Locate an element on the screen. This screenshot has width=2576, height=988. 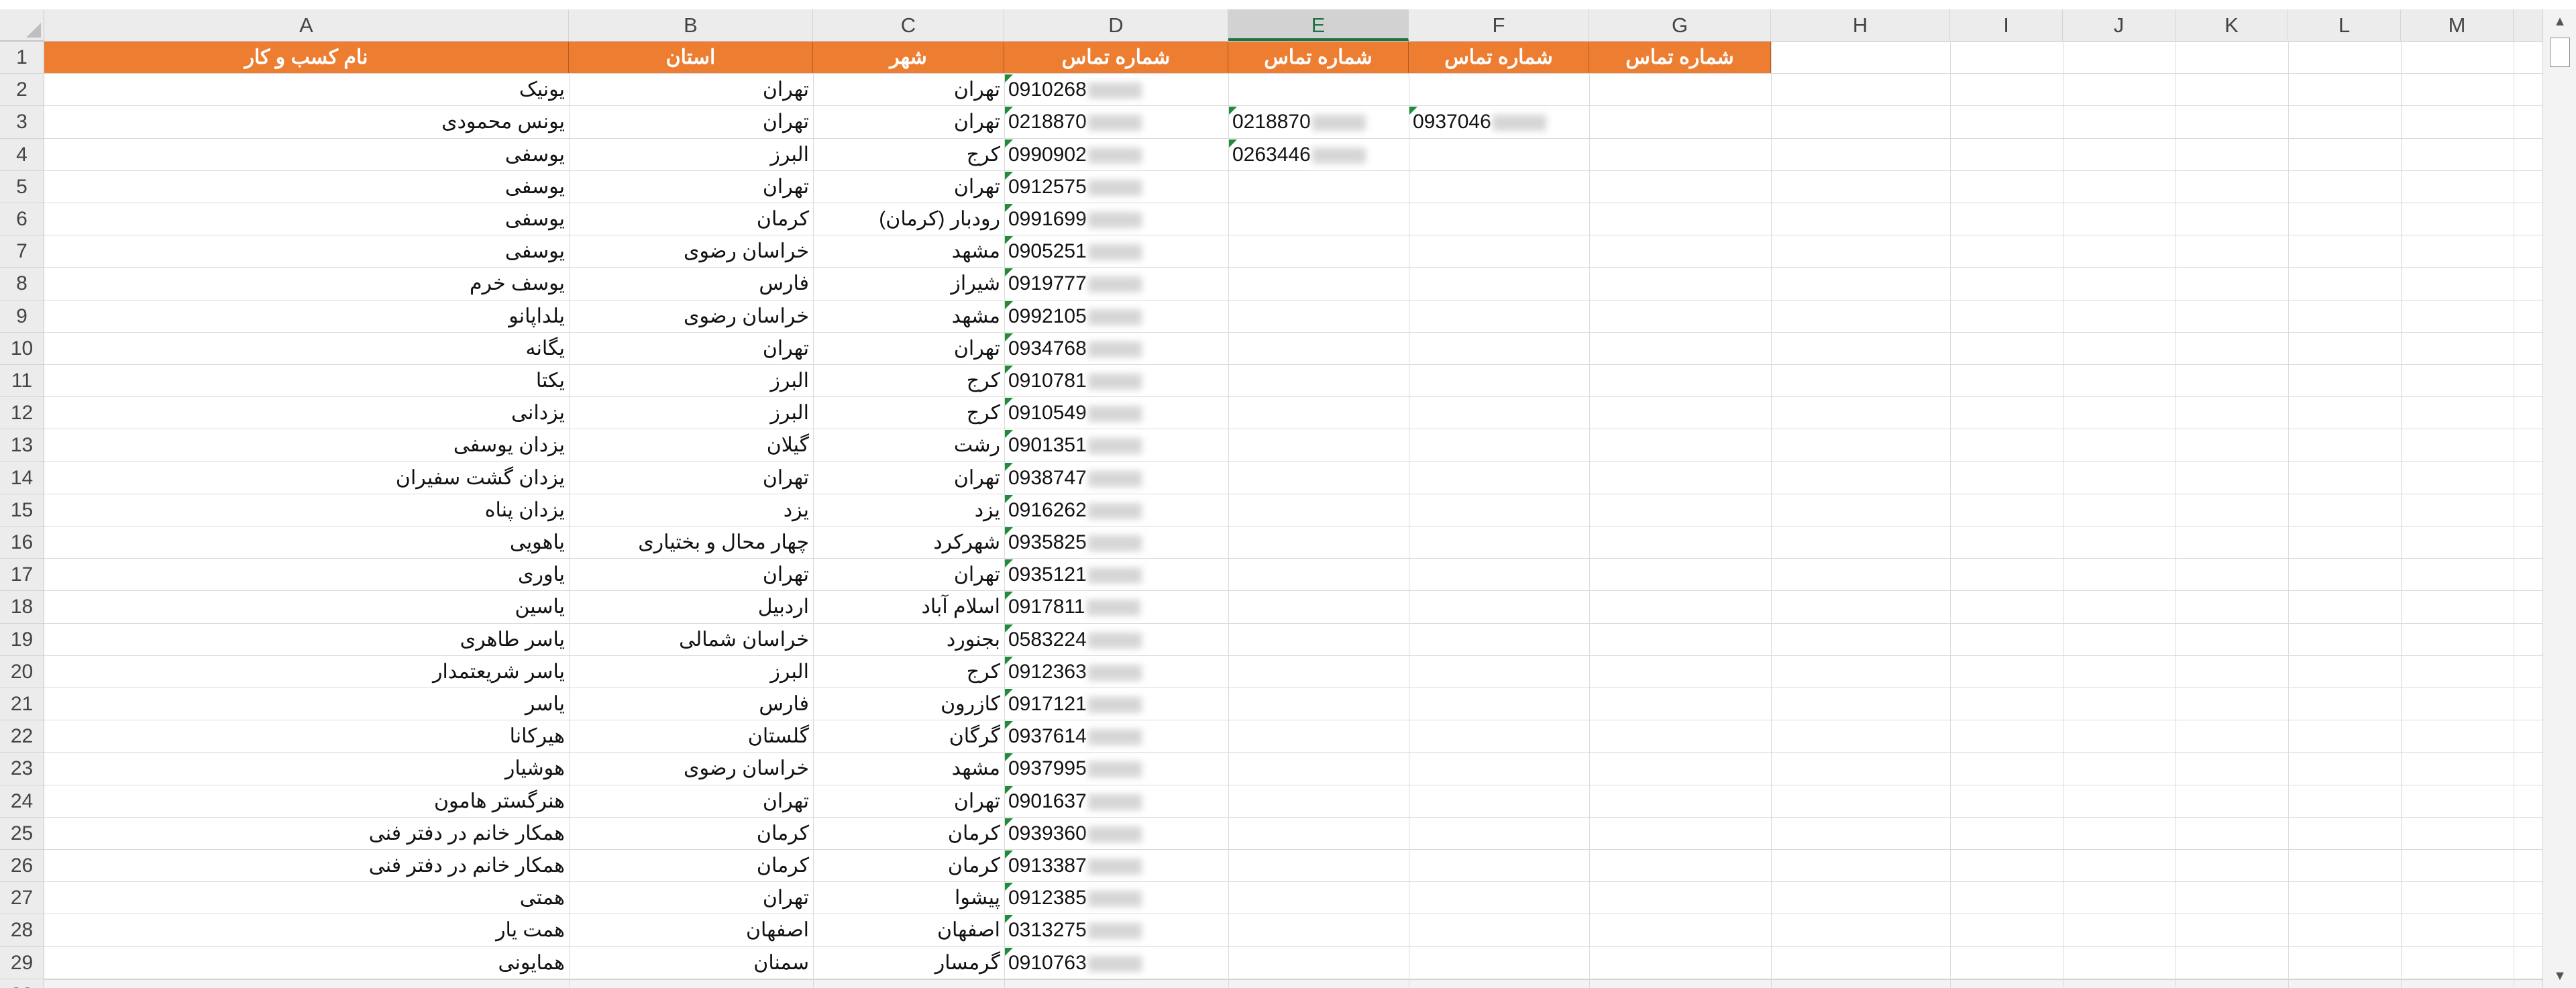
cell-b: سمنان is located at coordinates (691, 963).